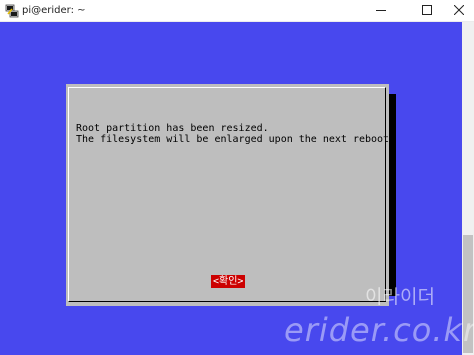  I want to click on title-bar: pi@erider: ~, so click(237, 11).